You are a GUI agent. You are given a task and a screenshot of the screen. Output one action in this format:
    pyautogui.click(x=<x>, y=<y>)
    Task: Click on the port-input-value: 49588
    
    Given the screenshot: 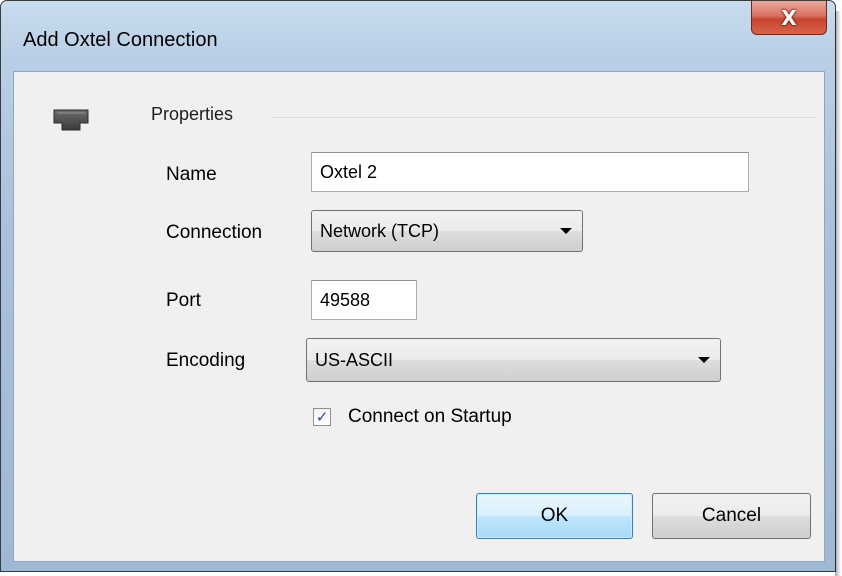 What is the action you would take?
    pyautogui.click(x=345, y=299)
    